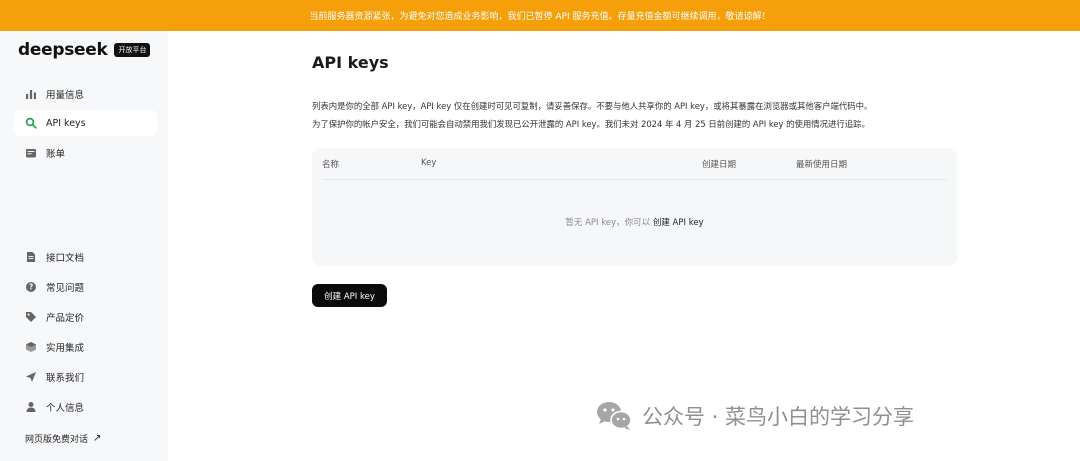 The height and width of the screenshot is (461, 1080). What do you see at coordinates (66, 123) in the screenshot?
I see `sidebar-item-label: API keys` at bounding box center [66, 123].